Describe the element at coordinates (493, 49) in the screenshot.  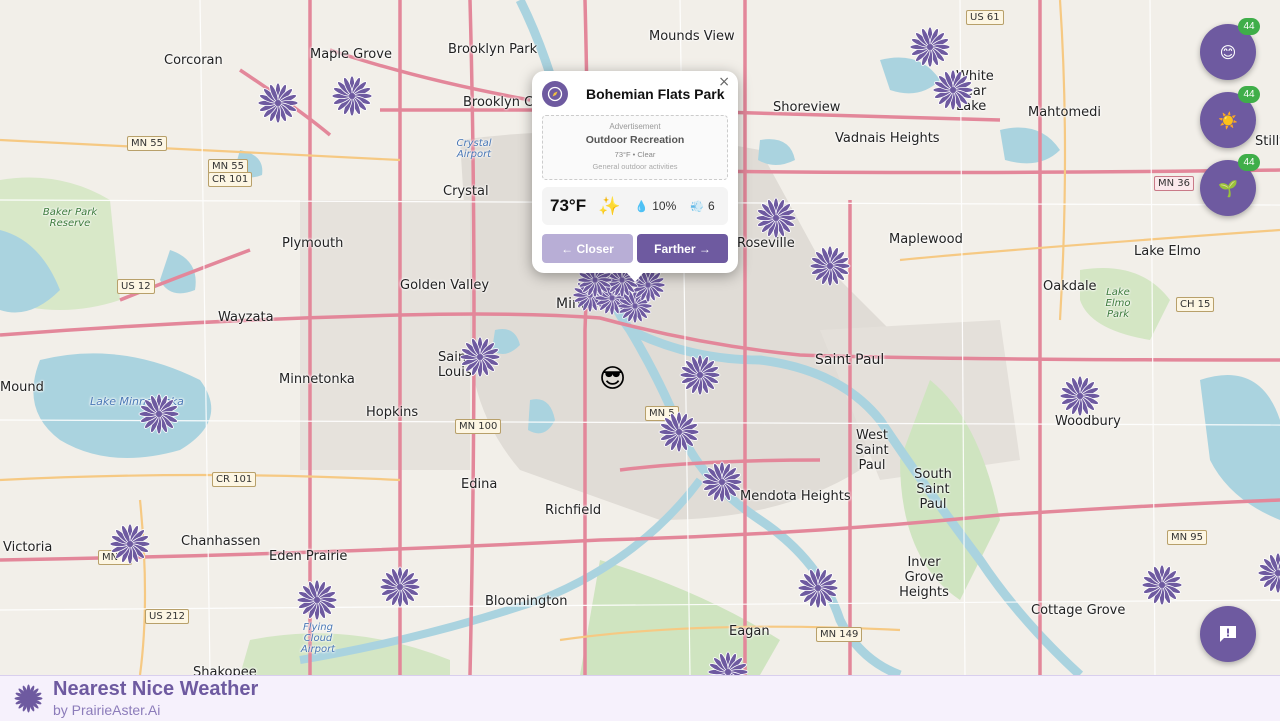
I see `city-label: Brooklyn Park` at that location.